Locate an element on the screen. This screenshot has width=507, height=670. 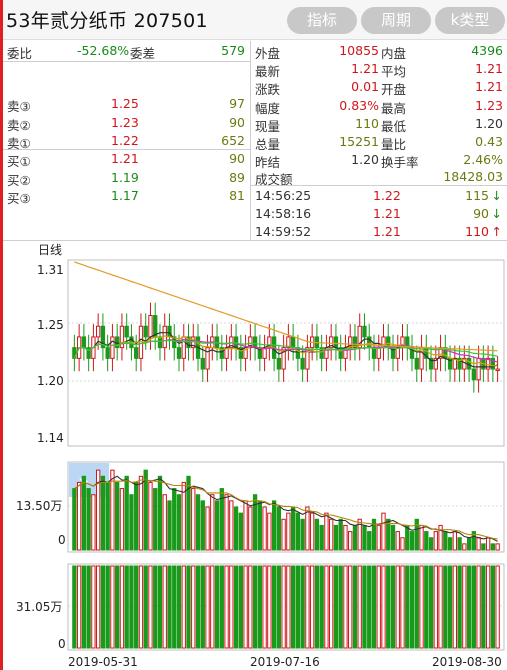
turnover-value: 18428.03 is located at coordinates (473, 176).